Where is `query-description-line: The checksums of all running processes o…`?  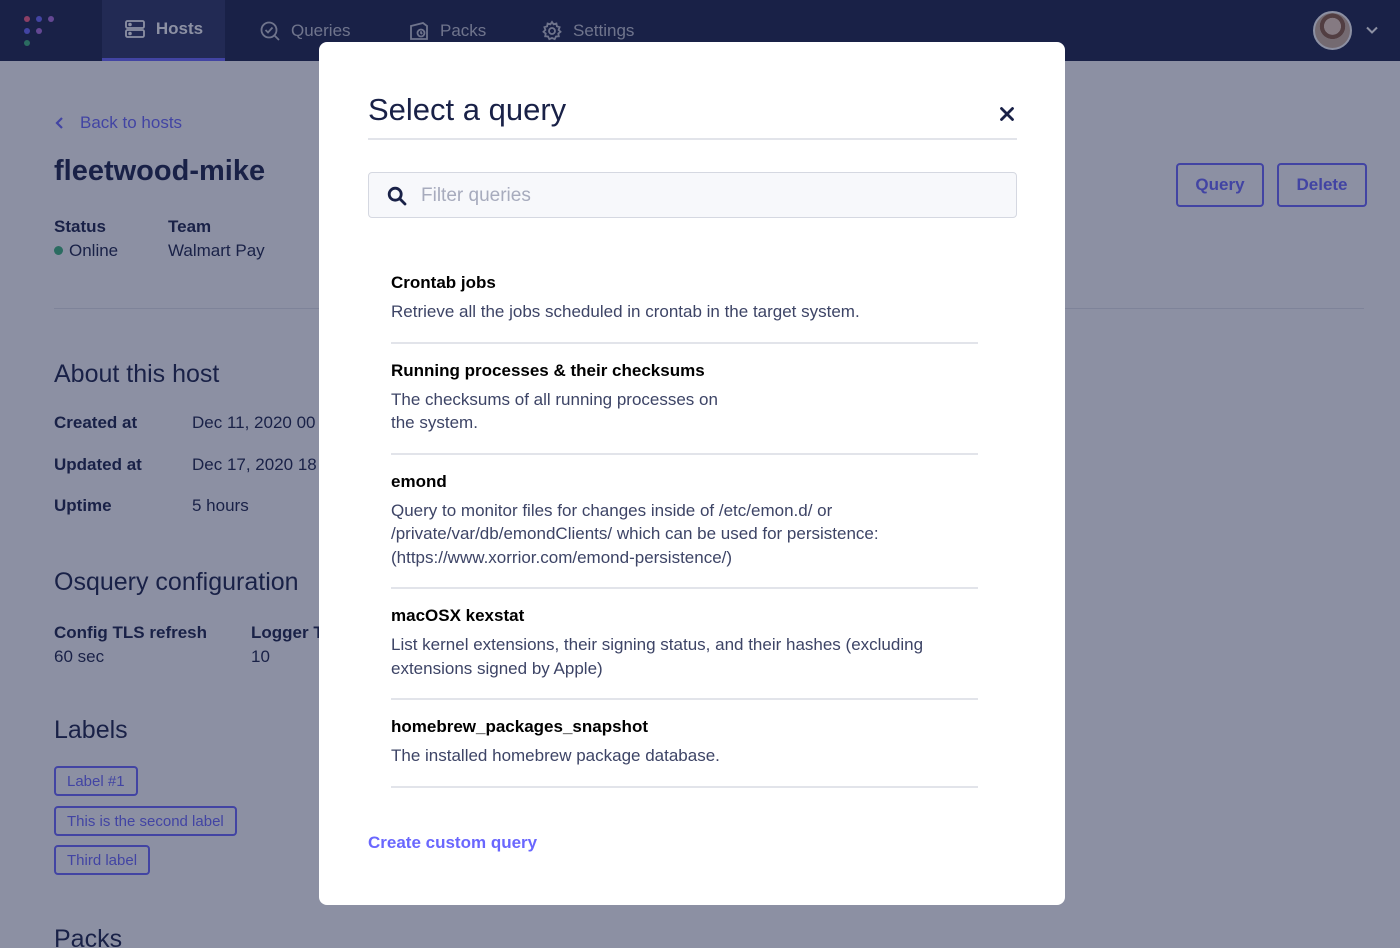 query-description-line: The checksums of all running processes o… is located at coordinates (554, 399).